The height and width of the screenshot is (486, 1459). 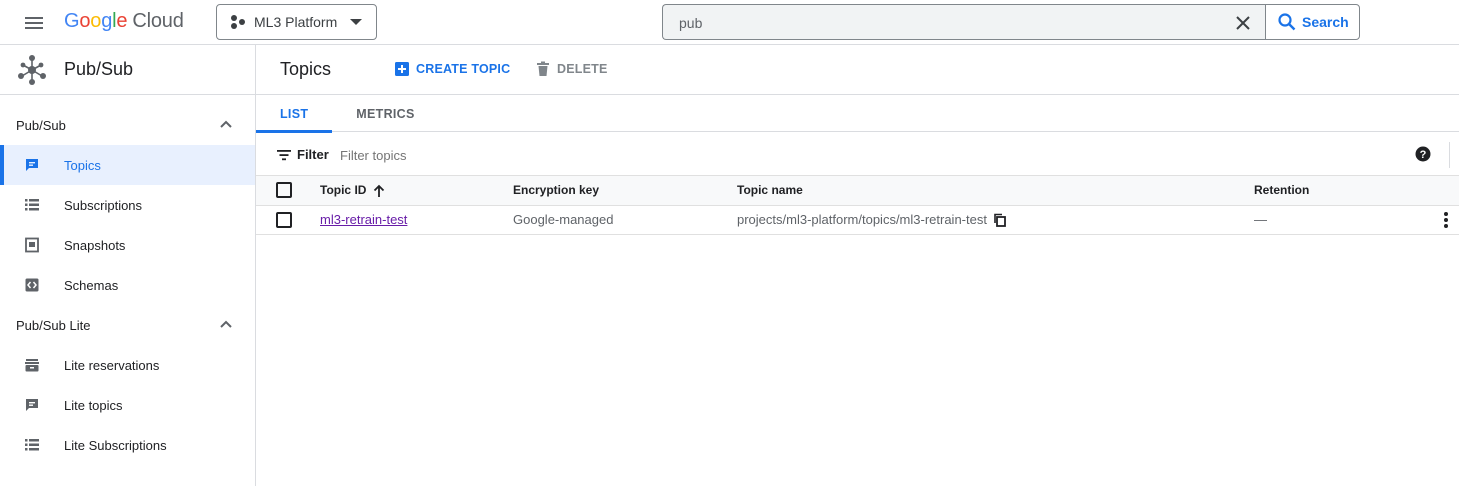 What do you see at coordinates (416, 191) in the screenshot?
I see `column-header-topic-id: Topic ID` at bounding box center [416, 191].